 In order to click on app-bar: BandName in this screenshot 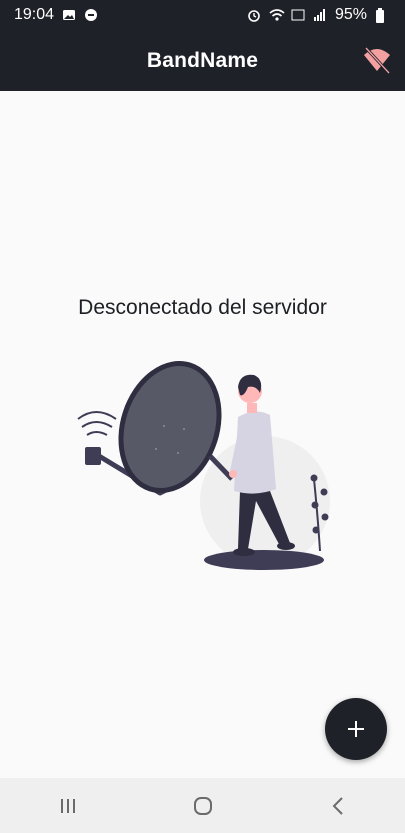, I will do `click(202, 60)`.